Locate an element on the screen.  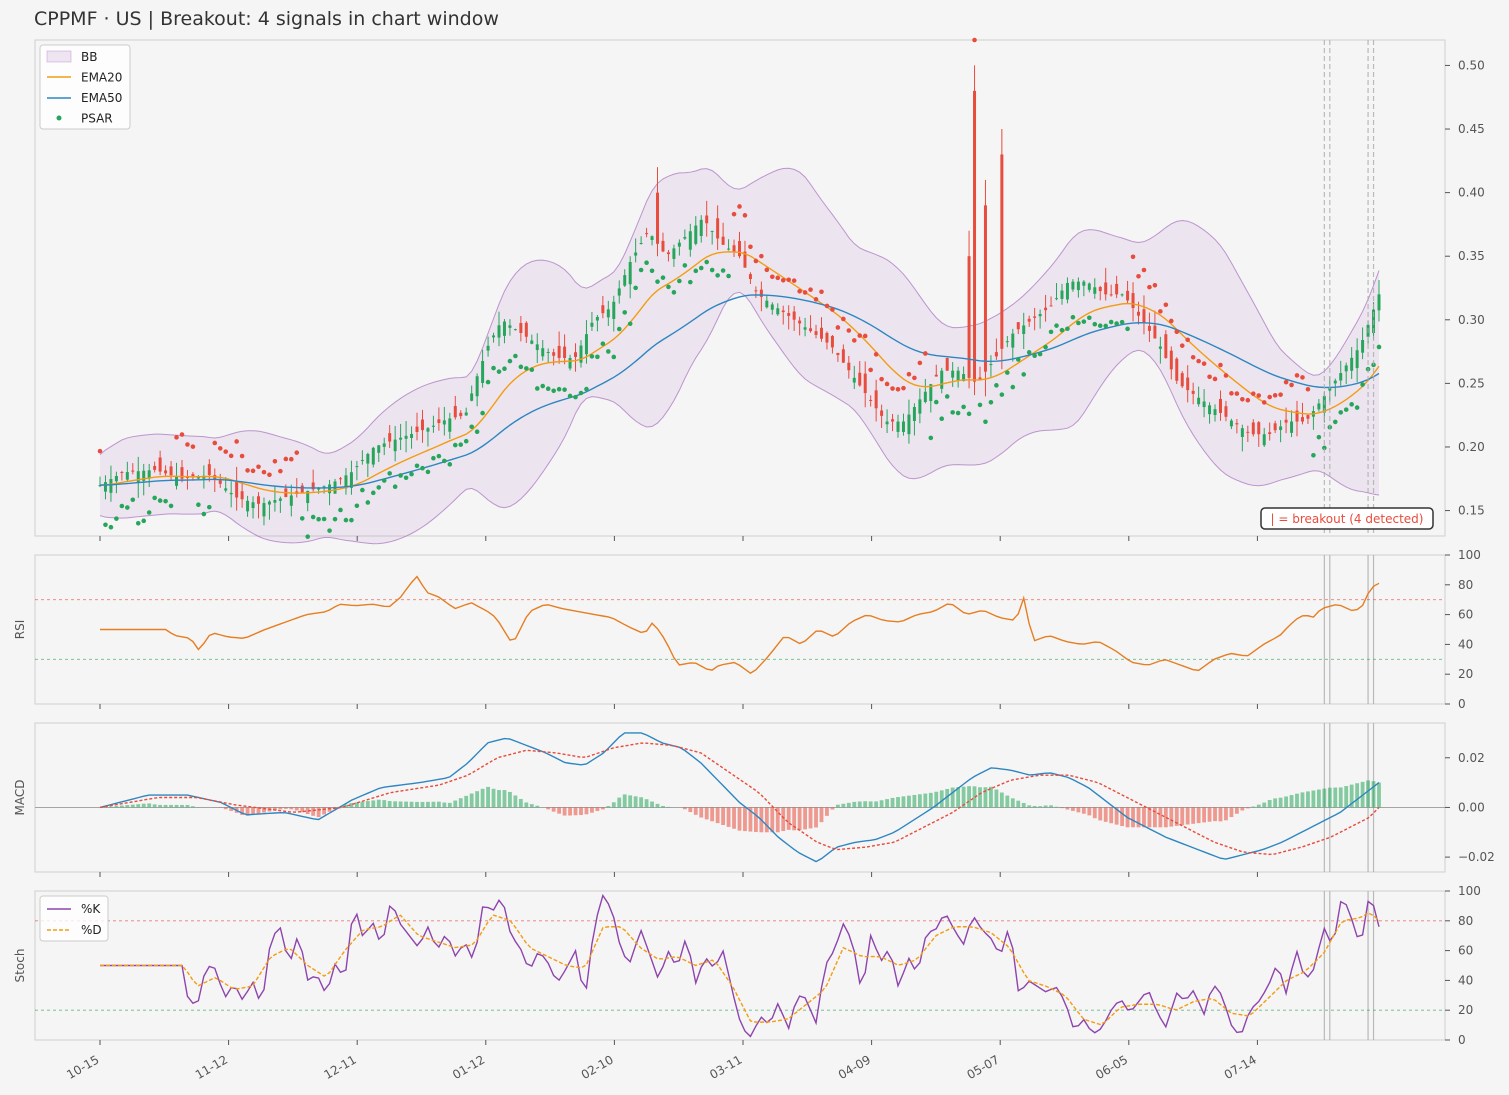
price-ytick-label: 0.35 is located at coordinates (1471, 256).